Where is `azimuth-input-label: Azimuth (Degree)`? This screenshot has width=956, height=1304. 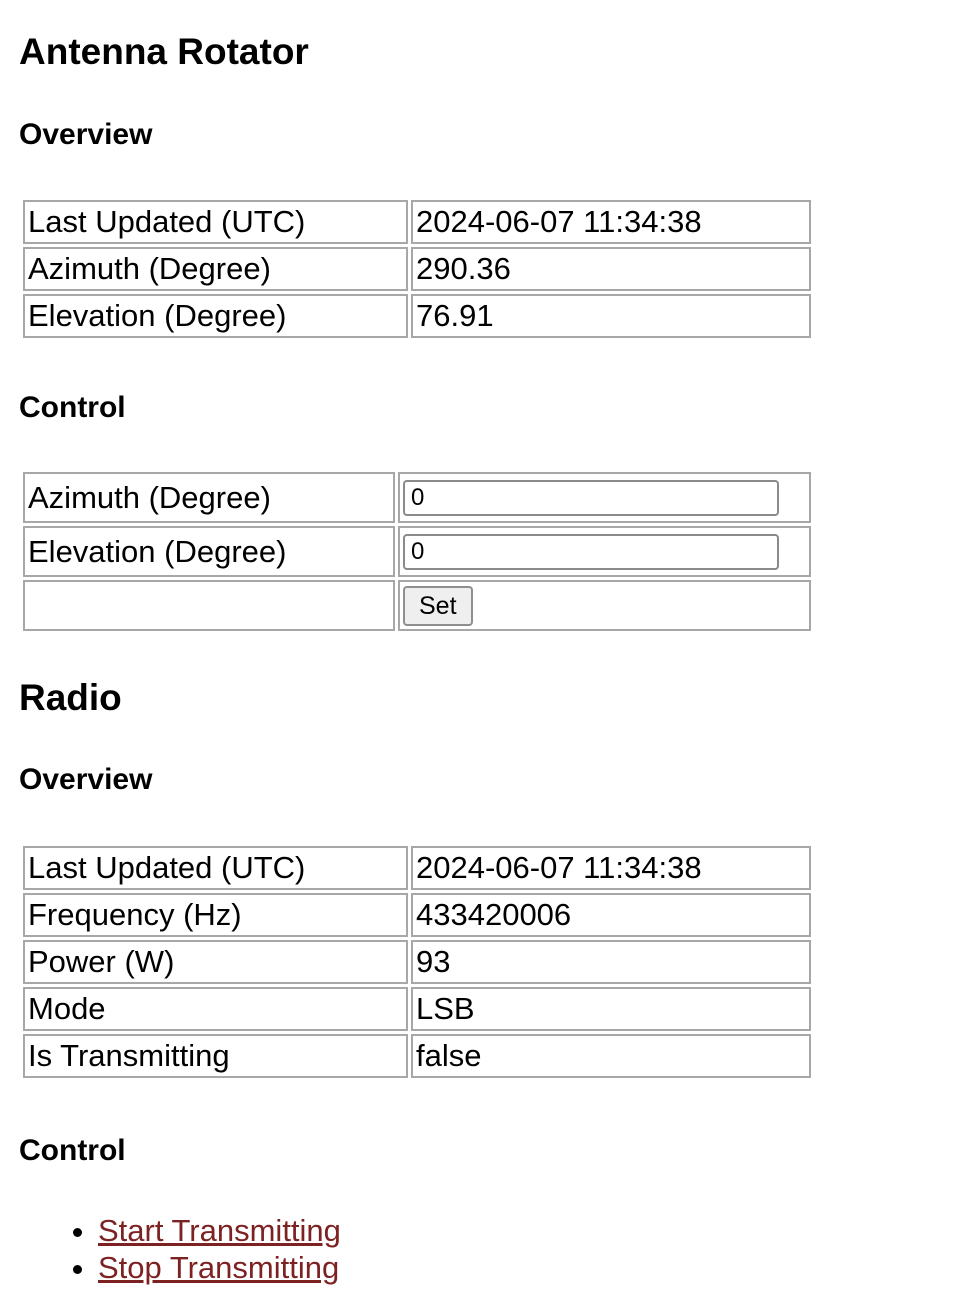
azimuth-input-label: Azimuth (Degree) is located at coordinates (209, 497).